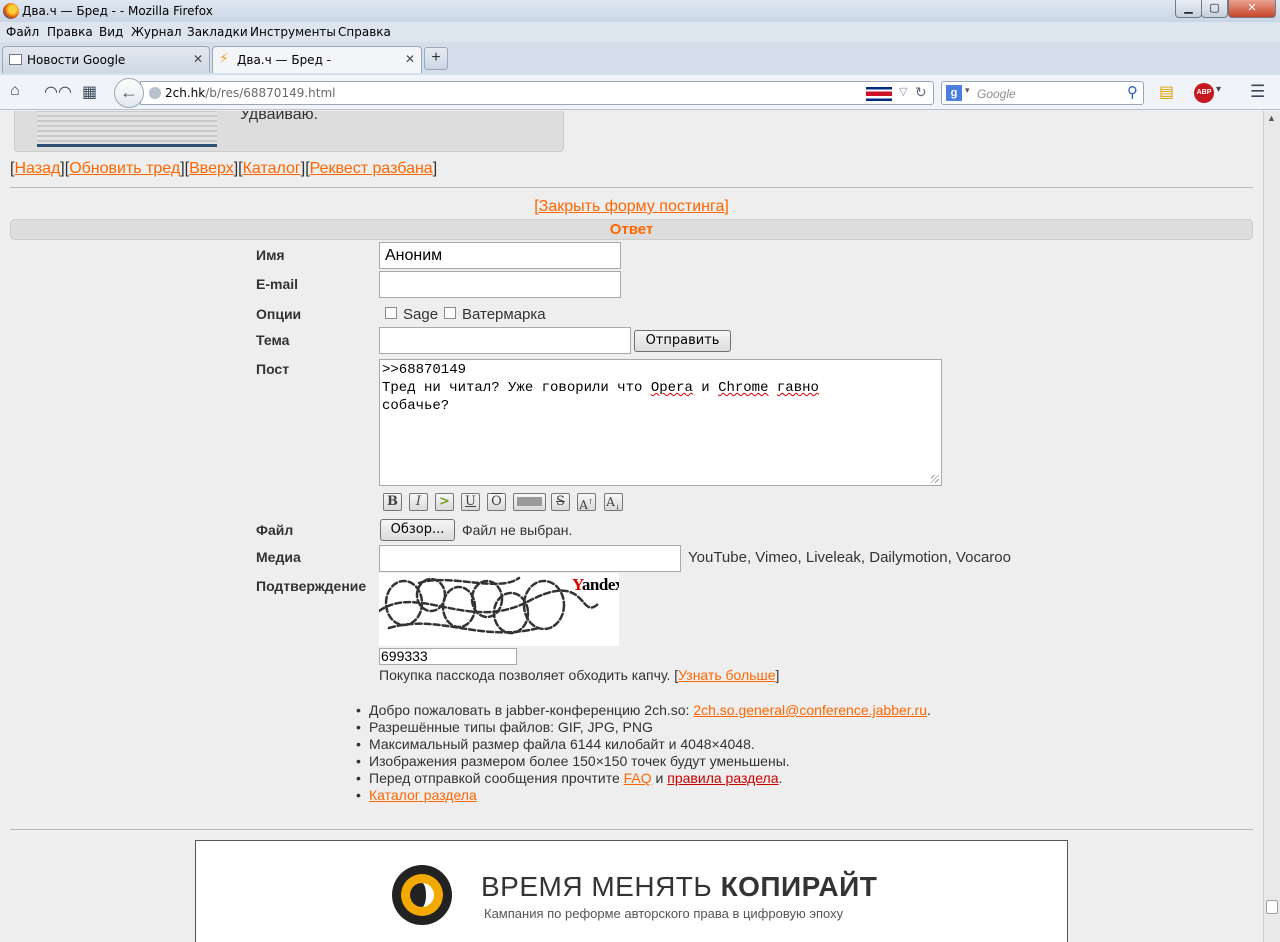 The width and height of the screenshot is (1280, 942). I want to click on email-input, so click(500, 284).